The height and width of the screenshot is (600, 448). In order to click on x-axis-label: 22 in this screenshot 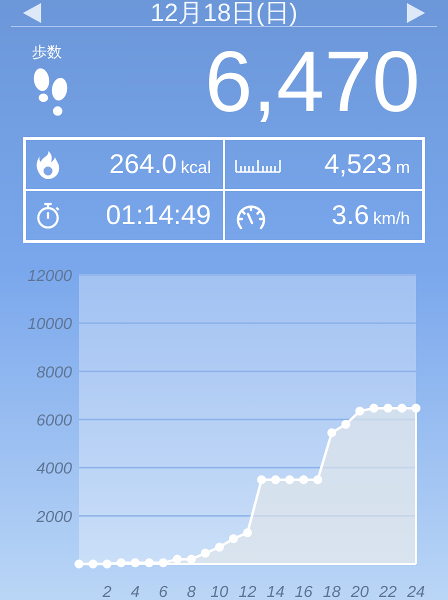, I will do `click(388, 592)`.